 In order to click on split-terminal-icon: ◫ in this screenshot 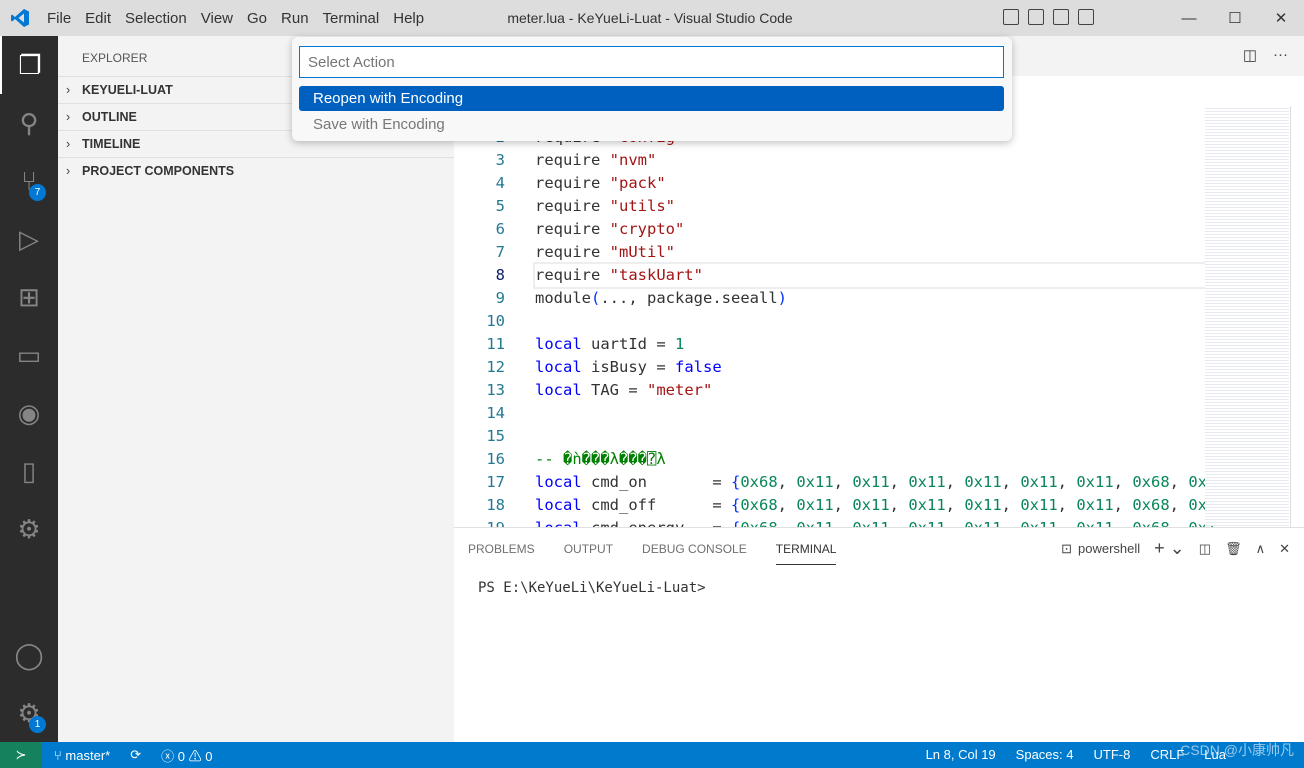, I will do `click(1205, 549)`.